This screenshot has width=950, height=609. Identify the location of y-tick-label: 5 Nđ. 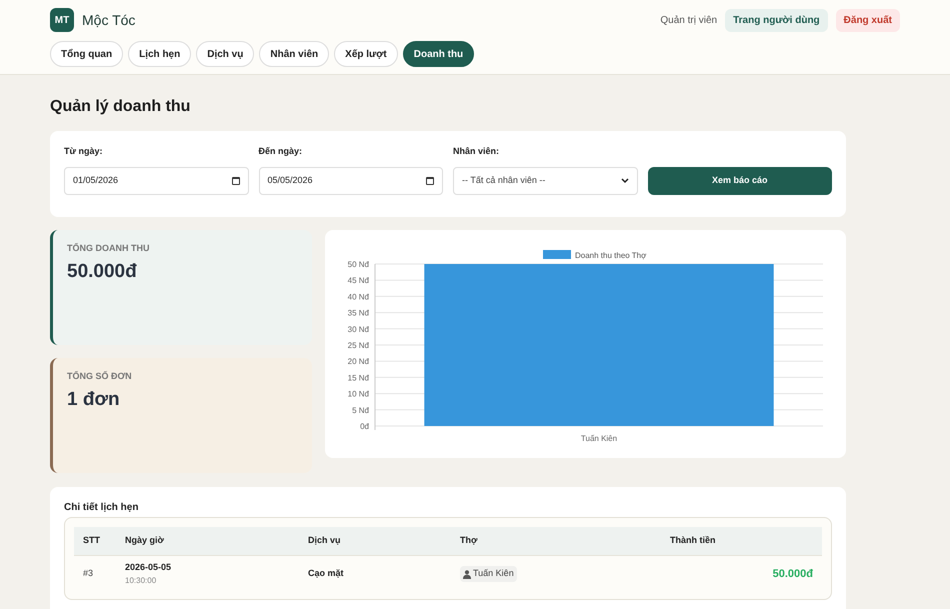
(360, 409).